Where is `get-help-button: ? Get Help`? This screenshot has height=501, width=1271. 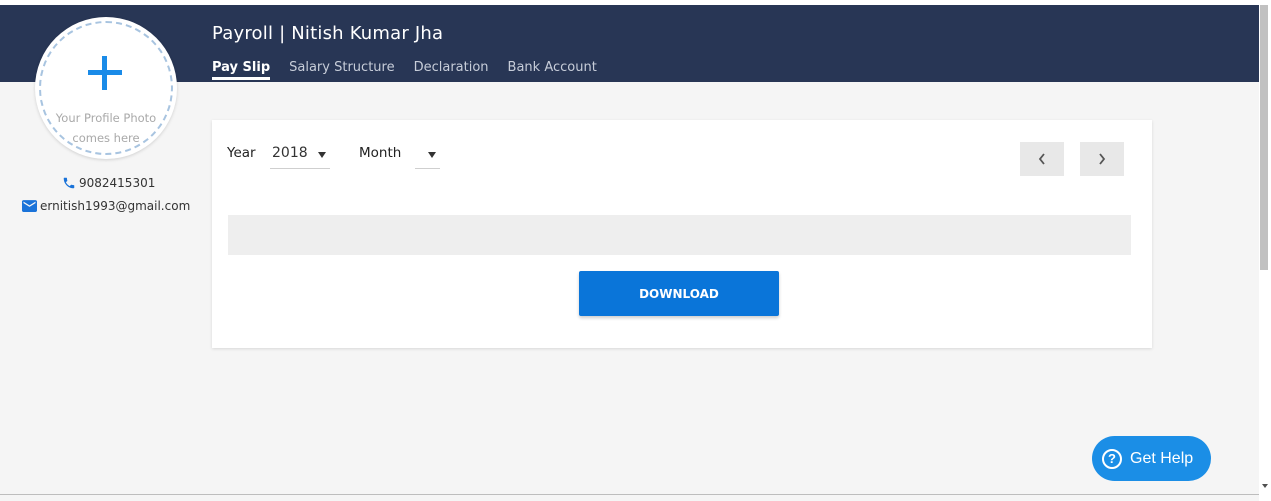 get-help-button: ? Get Help is located at coordinates (1151, 458).